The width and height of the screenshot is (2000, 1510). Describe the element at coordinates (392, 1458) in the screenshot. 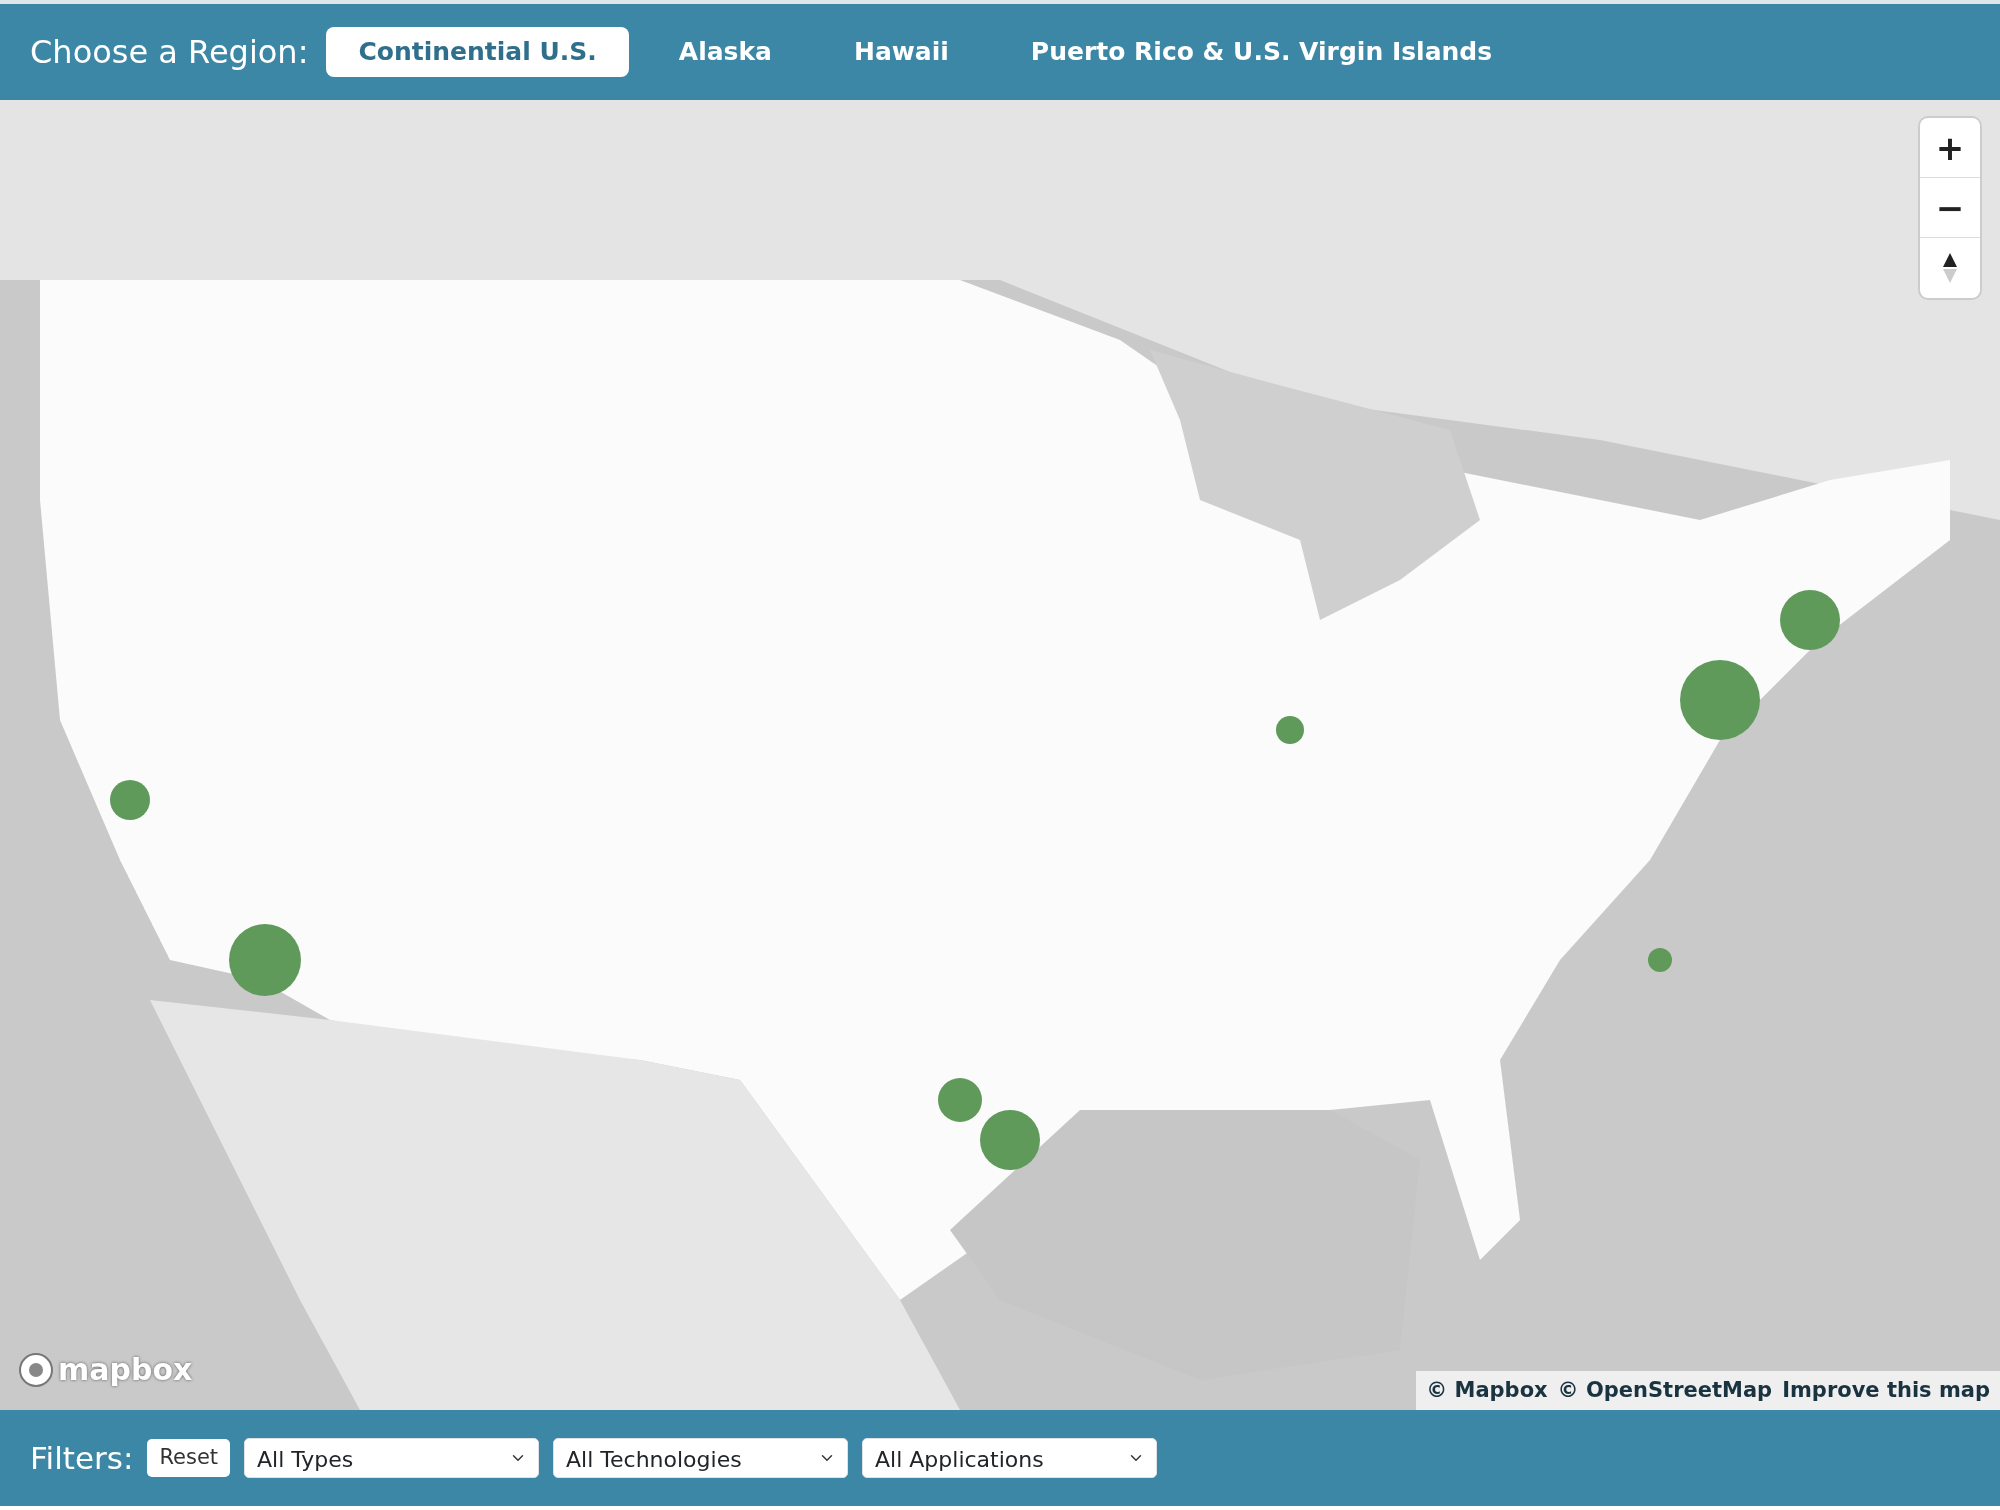

I see `filter-dropdown: All Types` at that location.